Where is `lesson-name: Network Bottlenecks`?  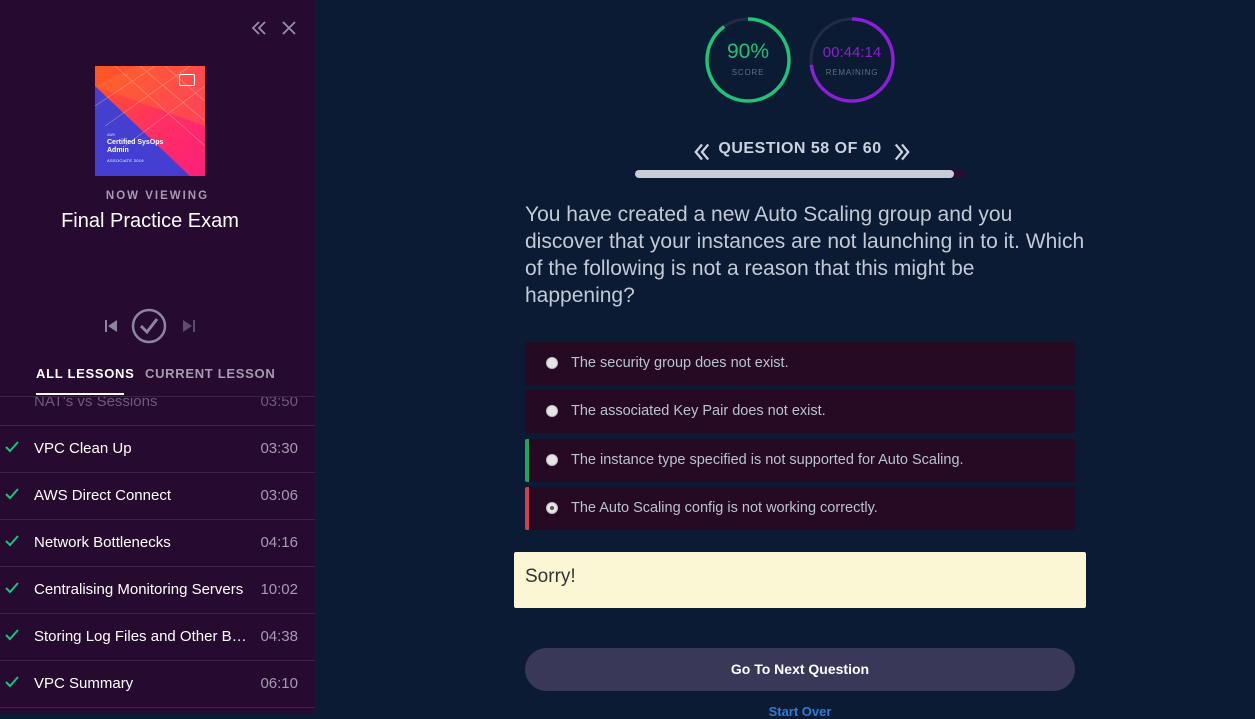
lesson-name: Network Bottlenecks is located at coordinates (102, 542).